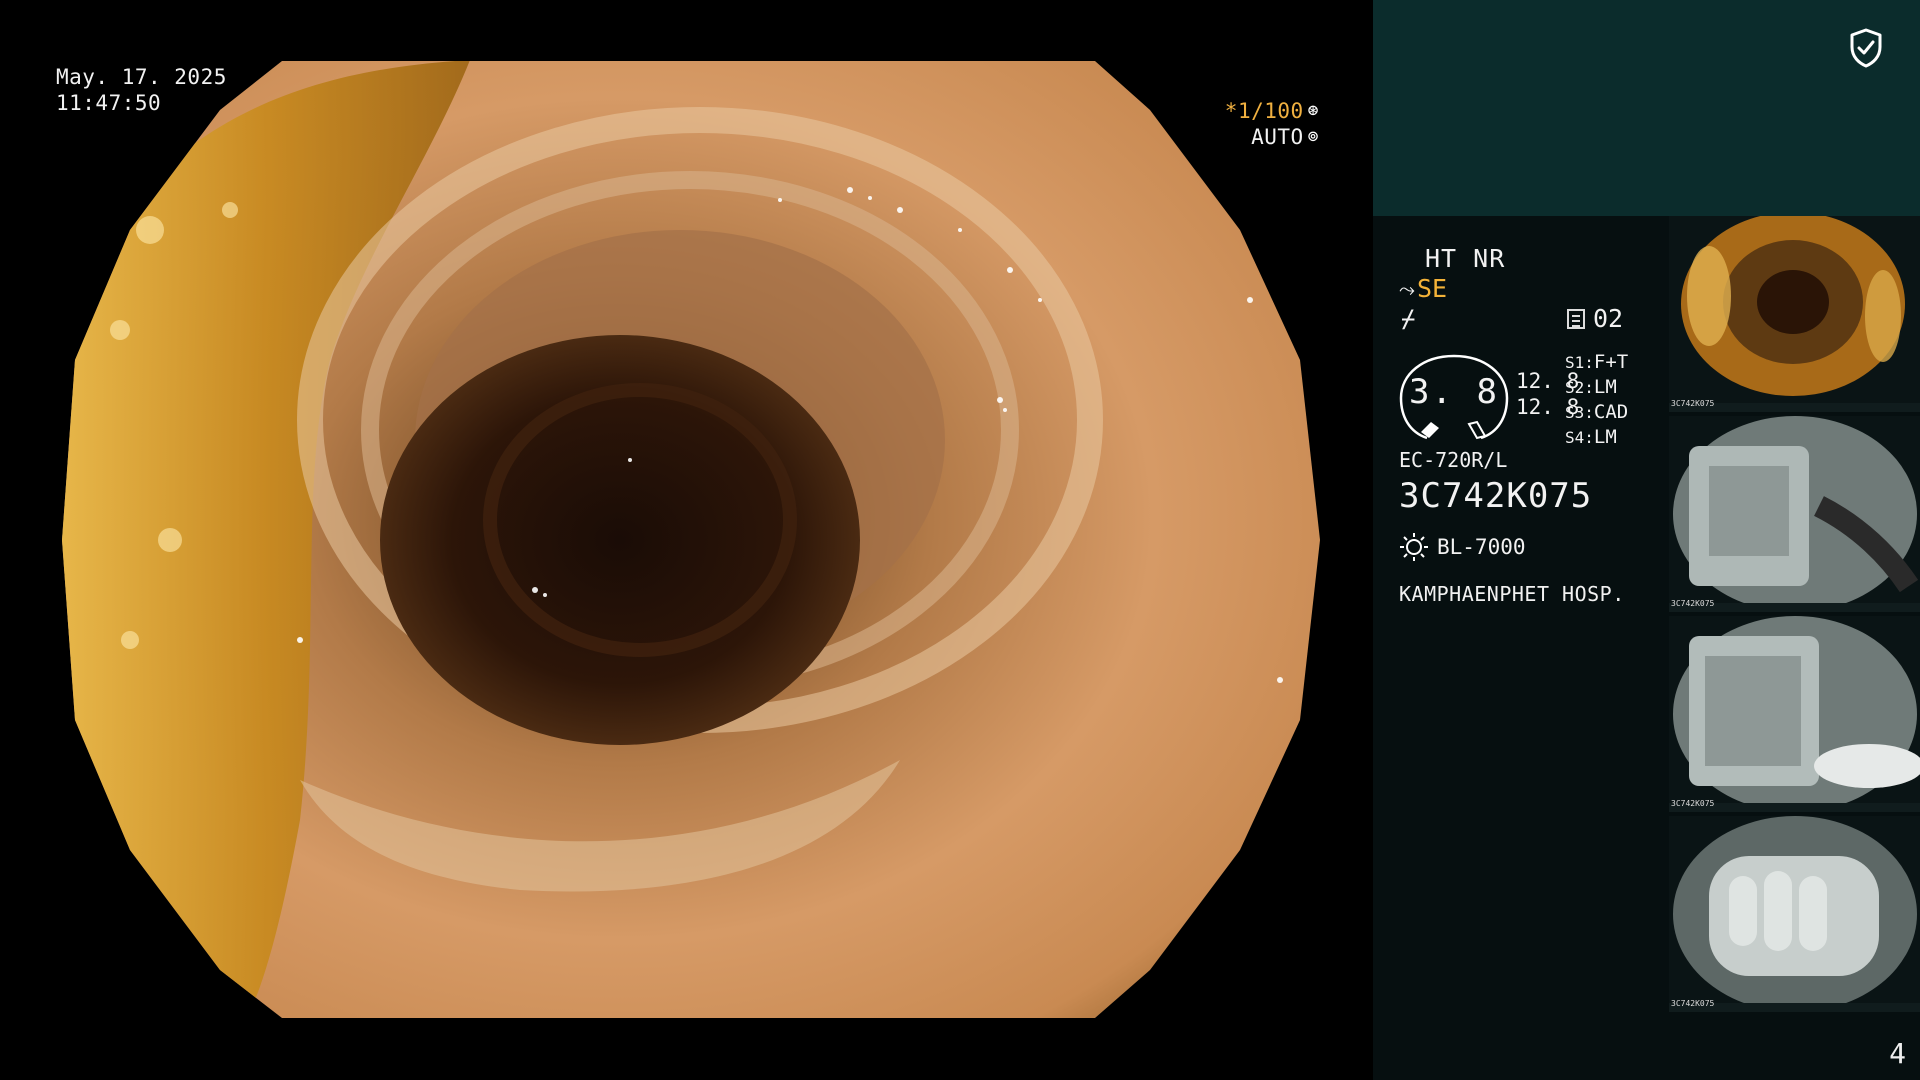 The image size is (1920, 1080). What do you see at coordinates (1597, 362) in the screenshot?
I see `switch-row: S1:F+T` at bounding box center [1597, 362].